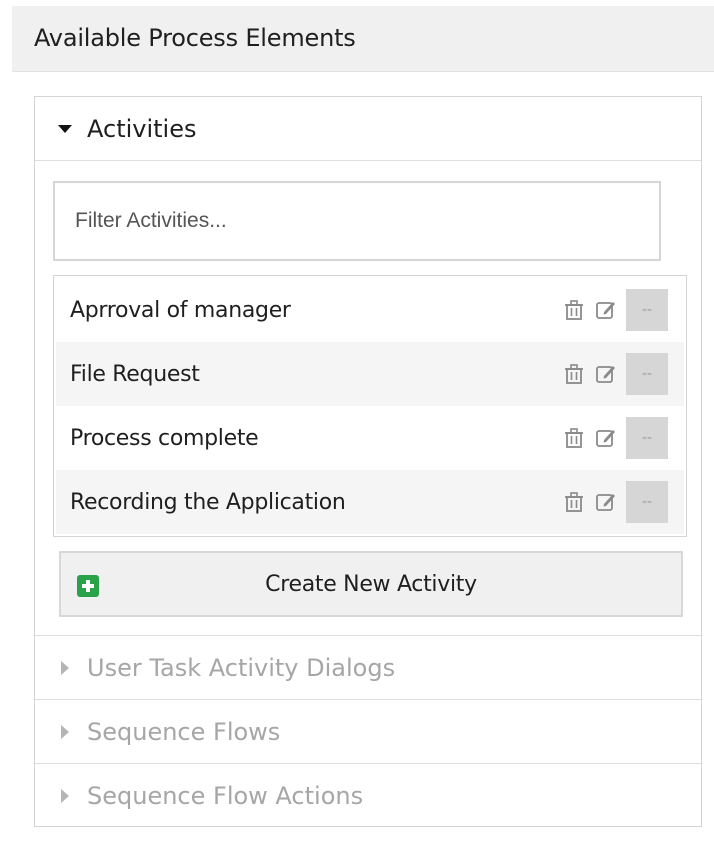  Describe the element at coordinates (164, 438) in the screenshot. I see `activity-name: Process complete` at that location.